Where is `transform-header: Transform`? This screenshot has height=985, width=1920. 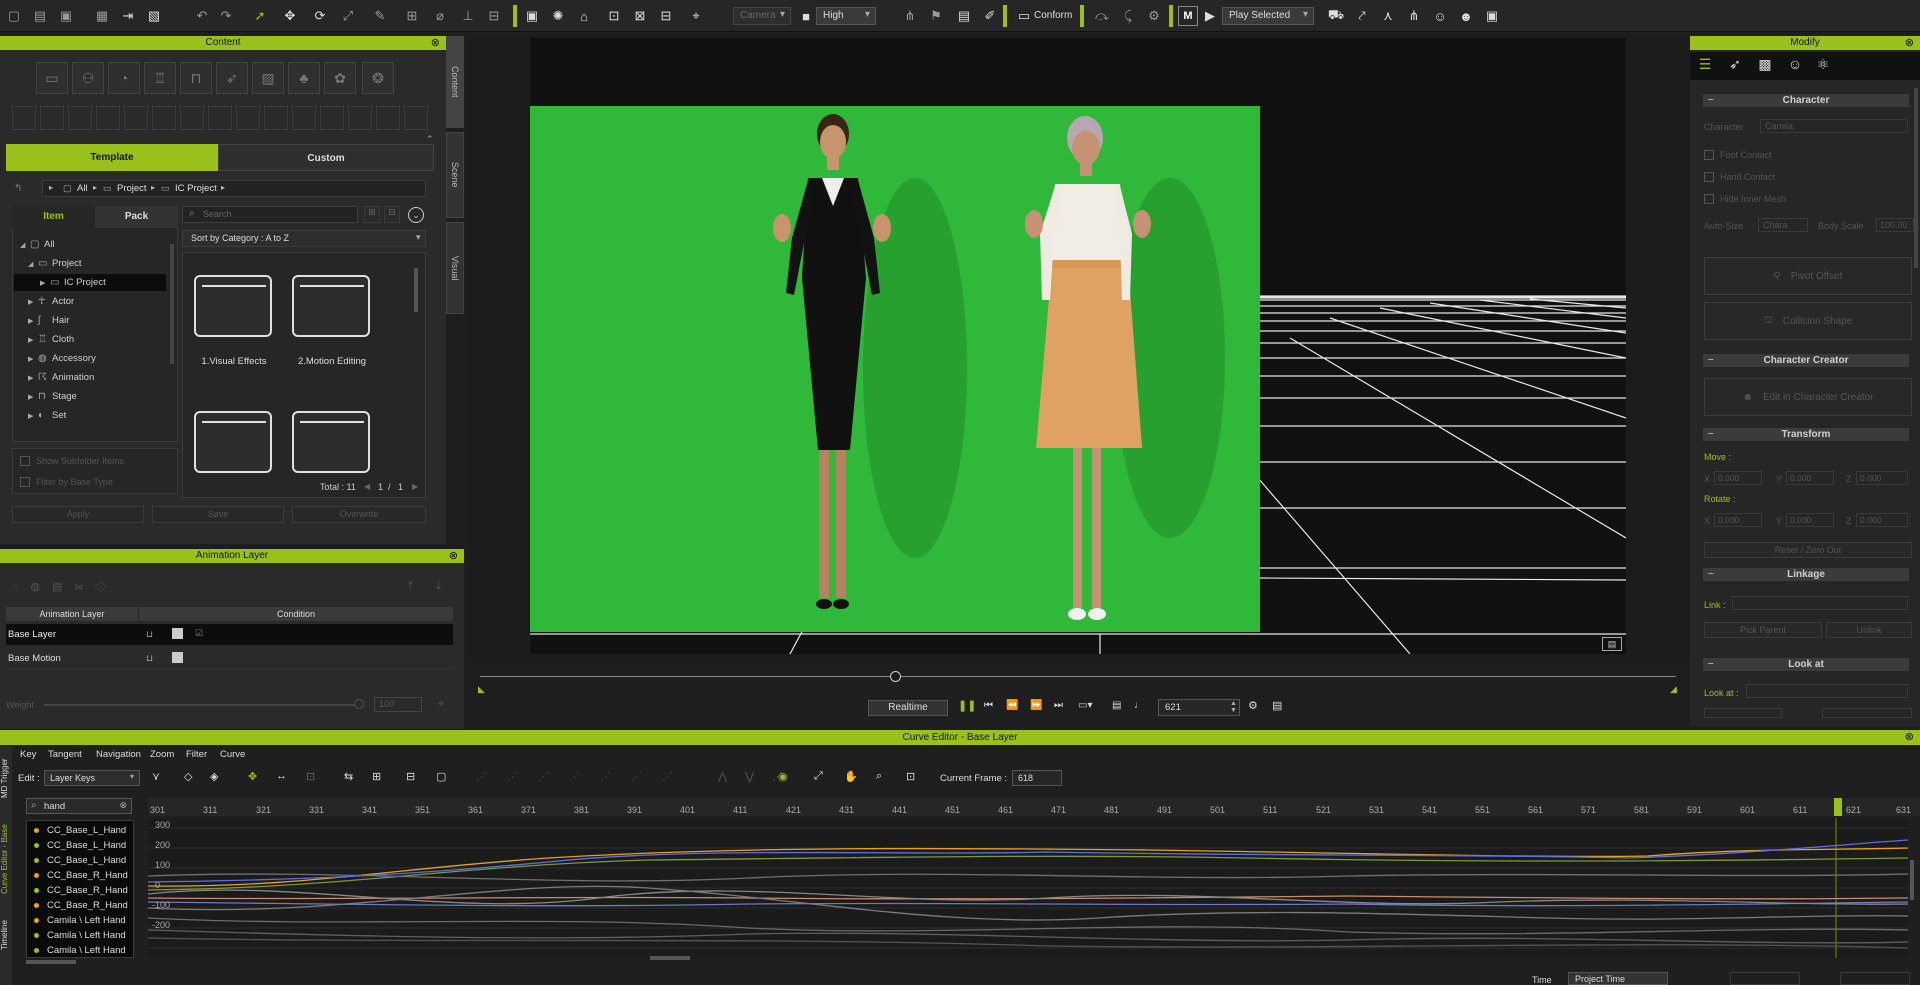 transform-header: Transform is located at coordinates (1806, 434).